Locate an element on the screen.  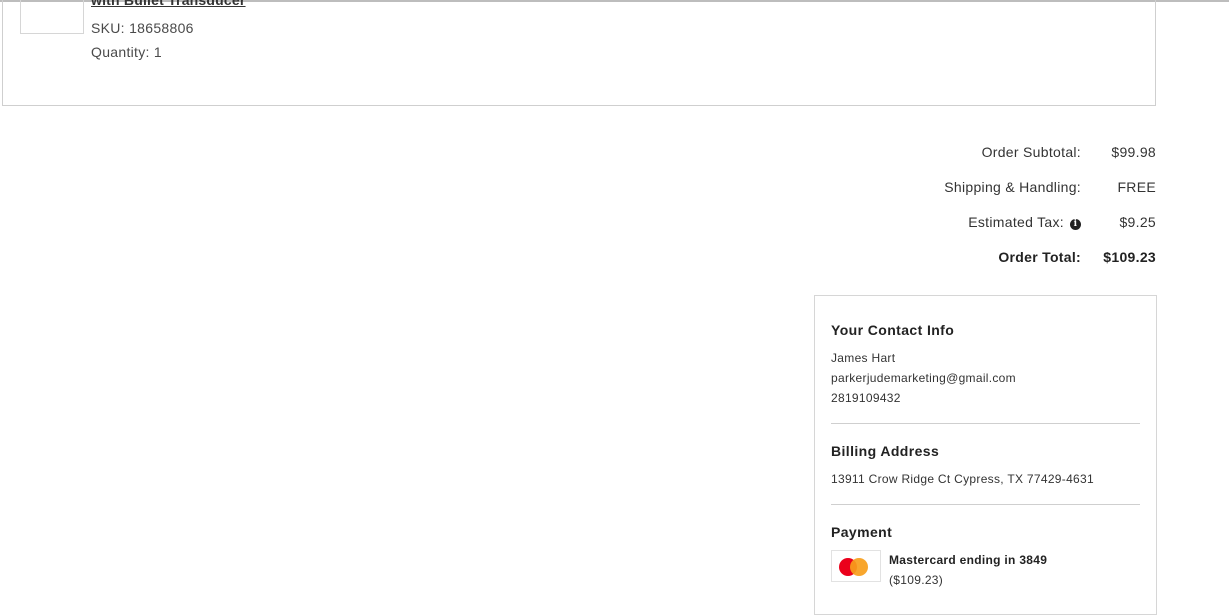
product-sku: SKU: 18658806 is located at coordinates (142, 28).